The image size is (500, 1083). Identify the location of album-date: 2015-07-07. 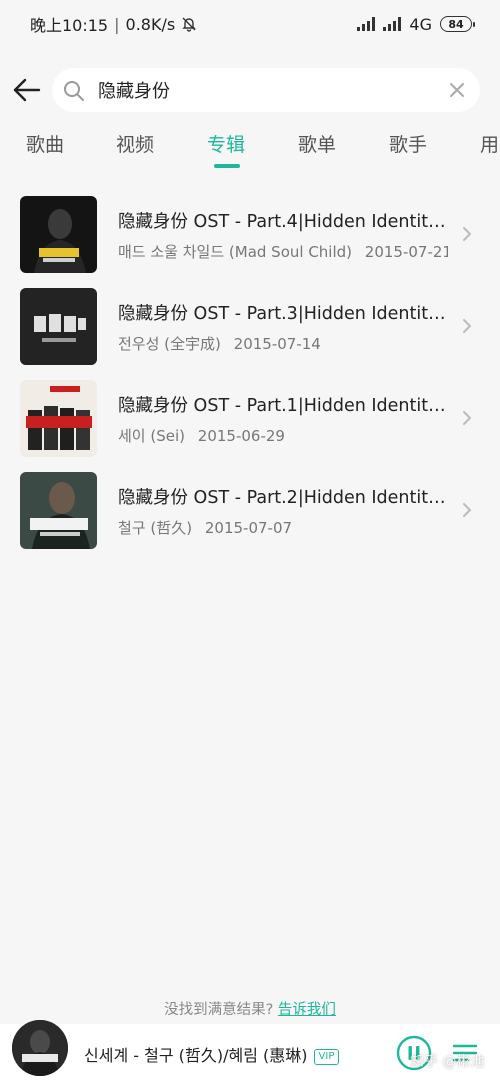
(248, 528).